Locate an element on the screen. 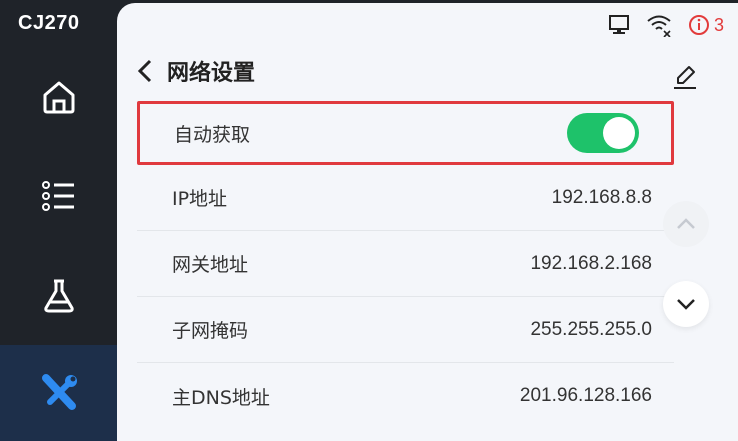  ip-address-value: 192.168.8.8 is located at coordinates (601, 197).